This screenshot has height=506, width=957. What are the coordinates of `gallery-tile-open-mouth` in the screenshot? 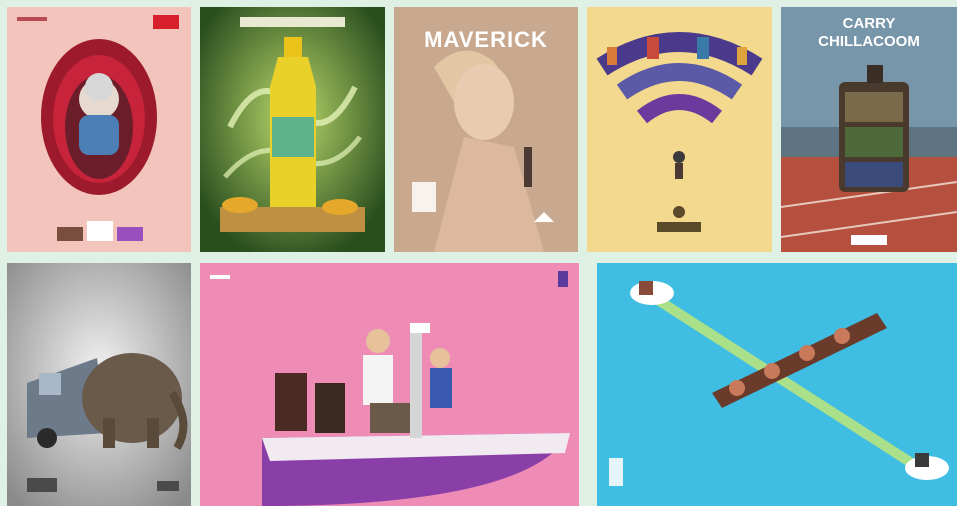 It's located at (99, 129).